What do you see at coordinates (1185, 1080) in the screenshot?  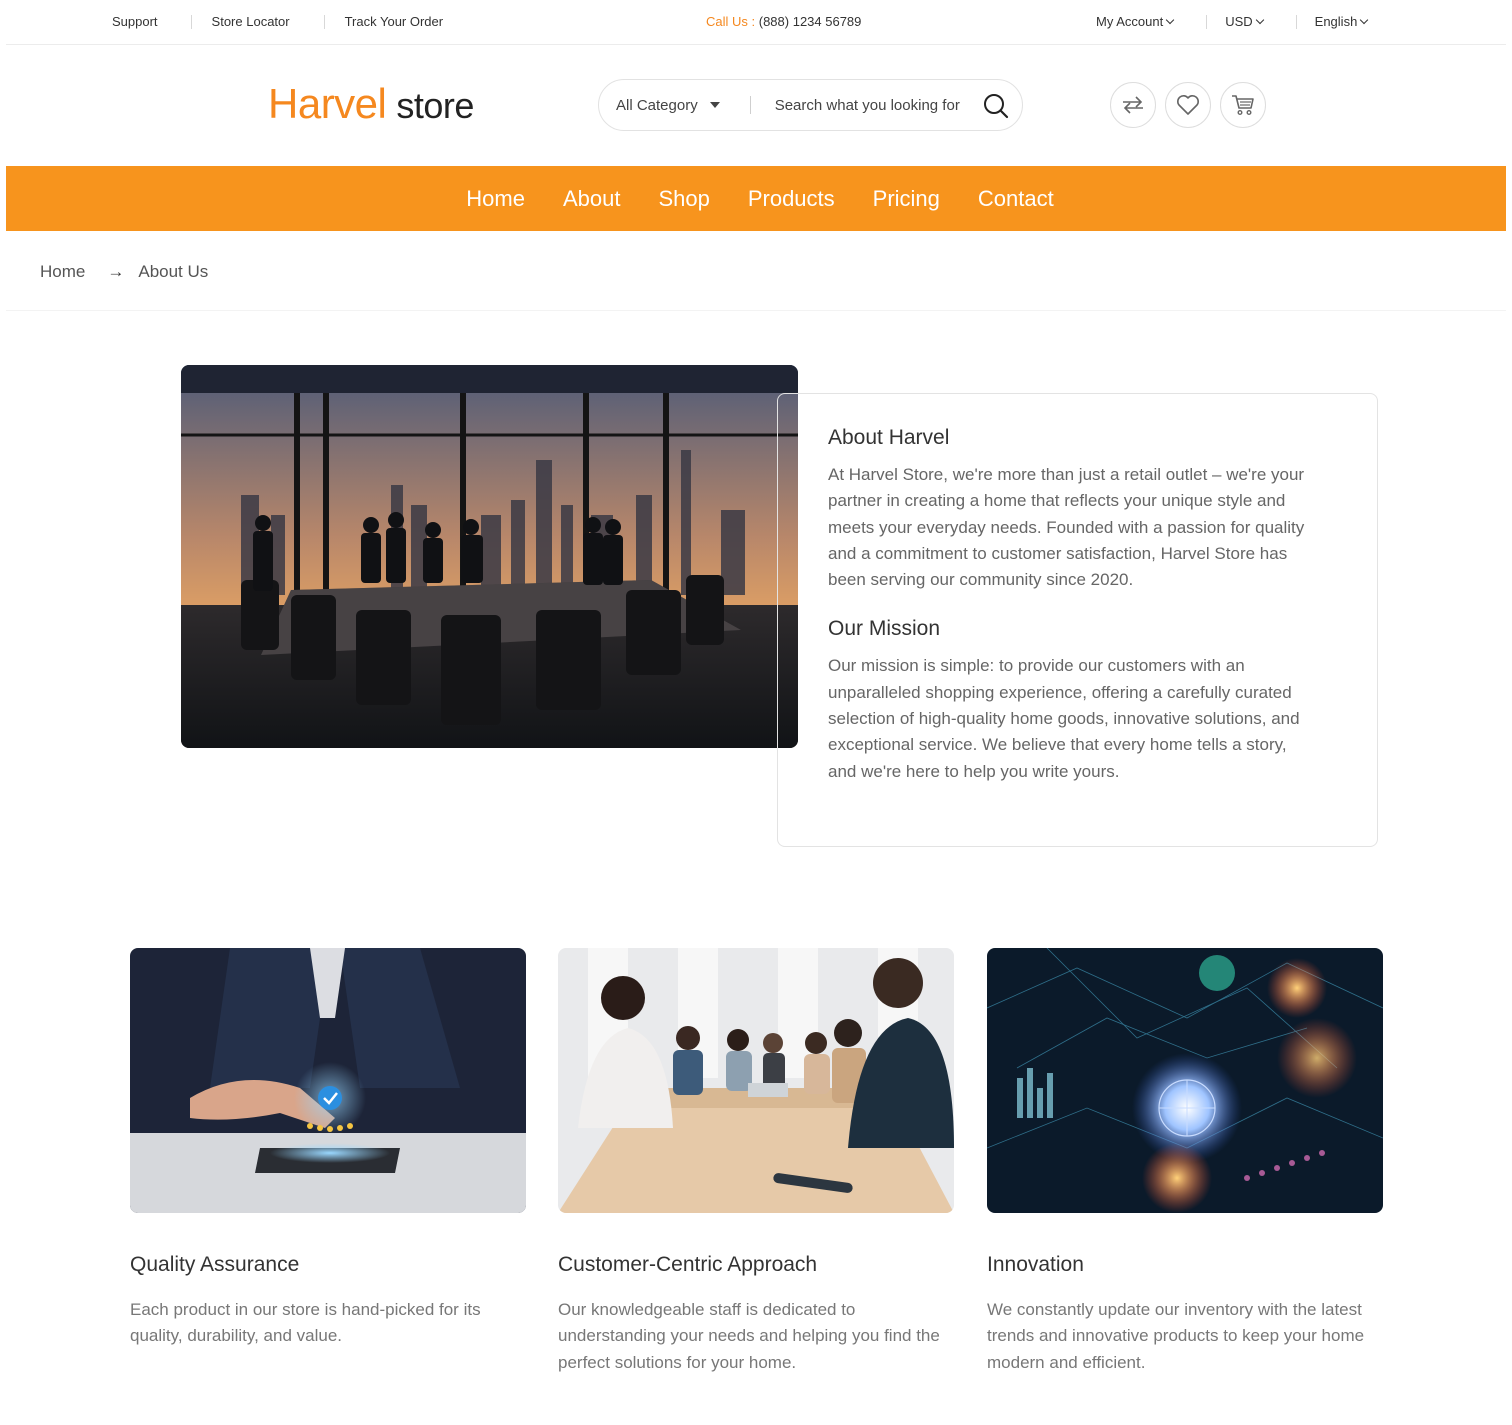 I see `feature-image-innovation` at bounding box center [1185, 1080].